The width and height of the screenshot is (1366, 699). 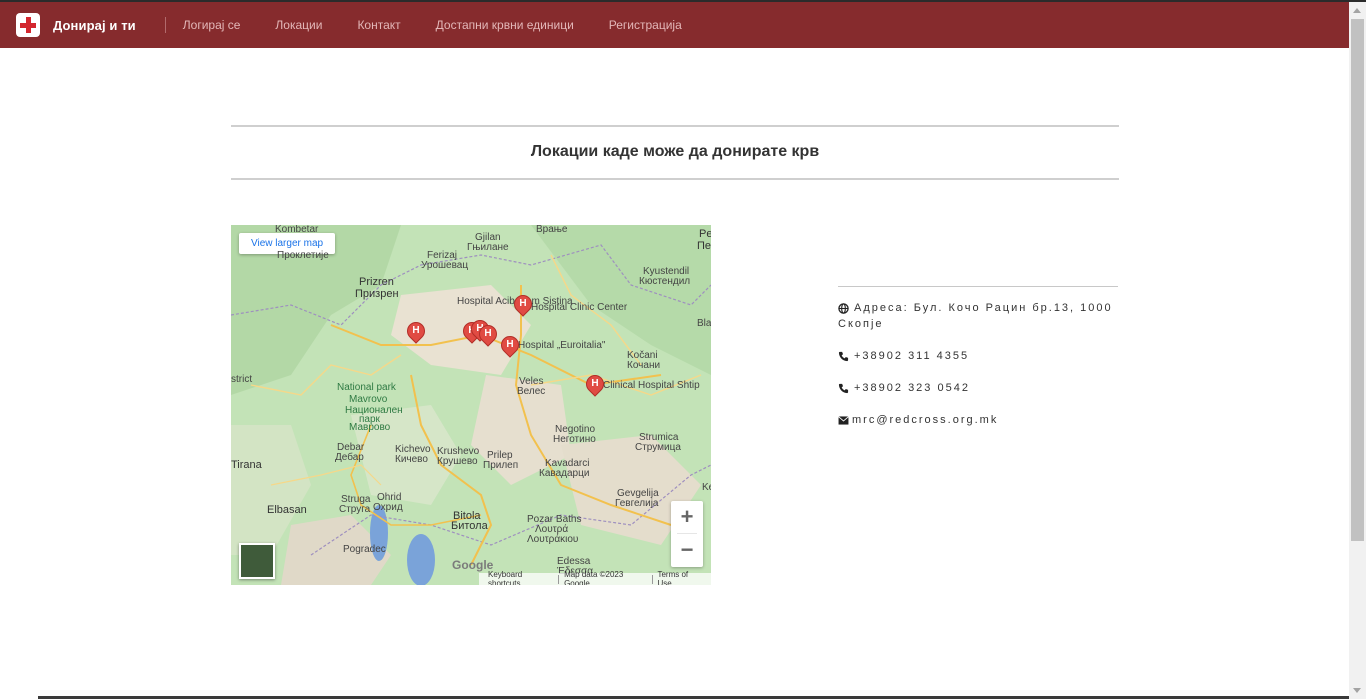 I want to click on map-label-urosevac: Урошевац, so click(x=445, y=265).